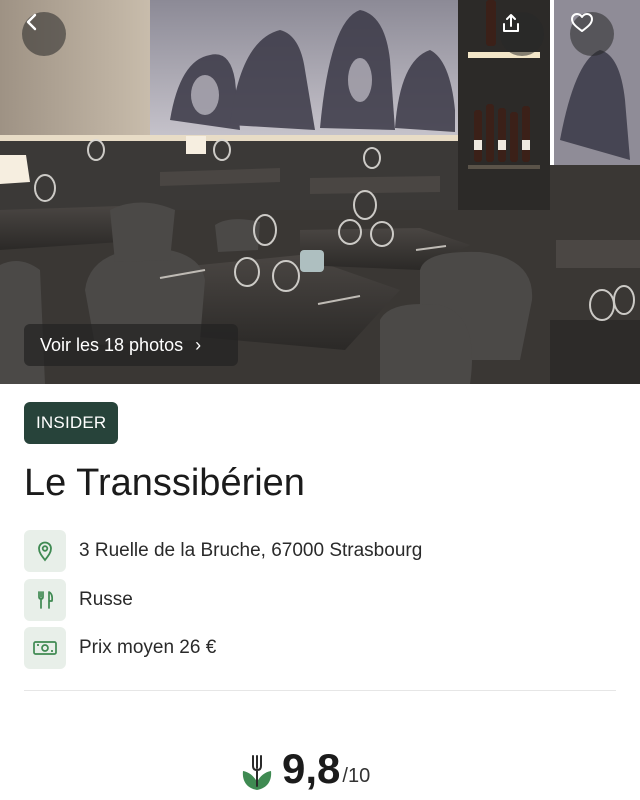 Image resolution: width=640 pixels, height=800 pixels. Describe the element at coordinates (311, 768) in the screenshot. I see `rating-value: 9,8` at that location.